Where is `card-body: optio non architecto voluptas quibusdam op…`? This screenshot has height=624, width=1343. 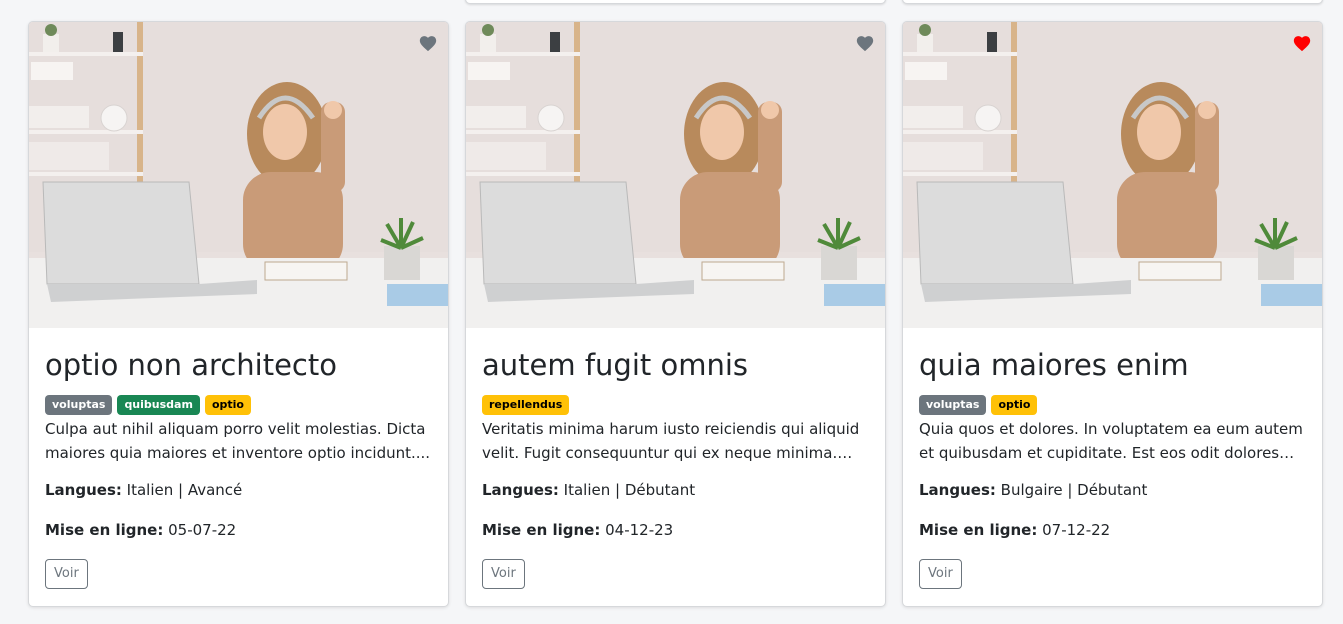
card-body: optio non architecto voluptas quibusdam op… is located at coordinates (238, 458).